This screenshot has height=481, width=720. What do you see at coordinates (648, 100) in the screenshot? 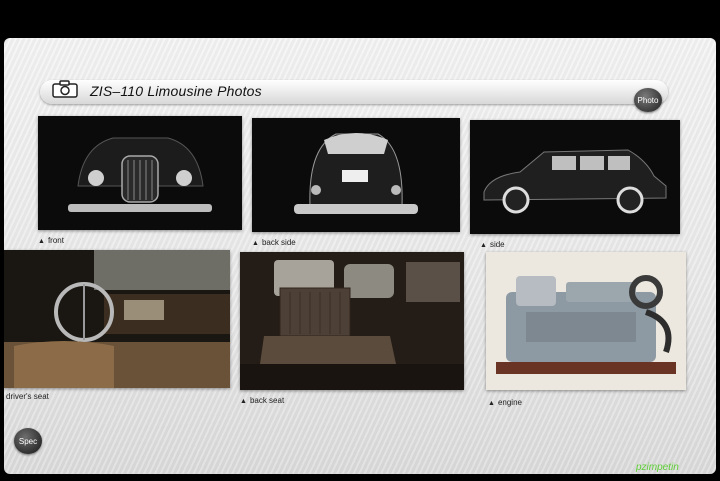
I see `photo-button: Photo` at bounding box center [648, 100].